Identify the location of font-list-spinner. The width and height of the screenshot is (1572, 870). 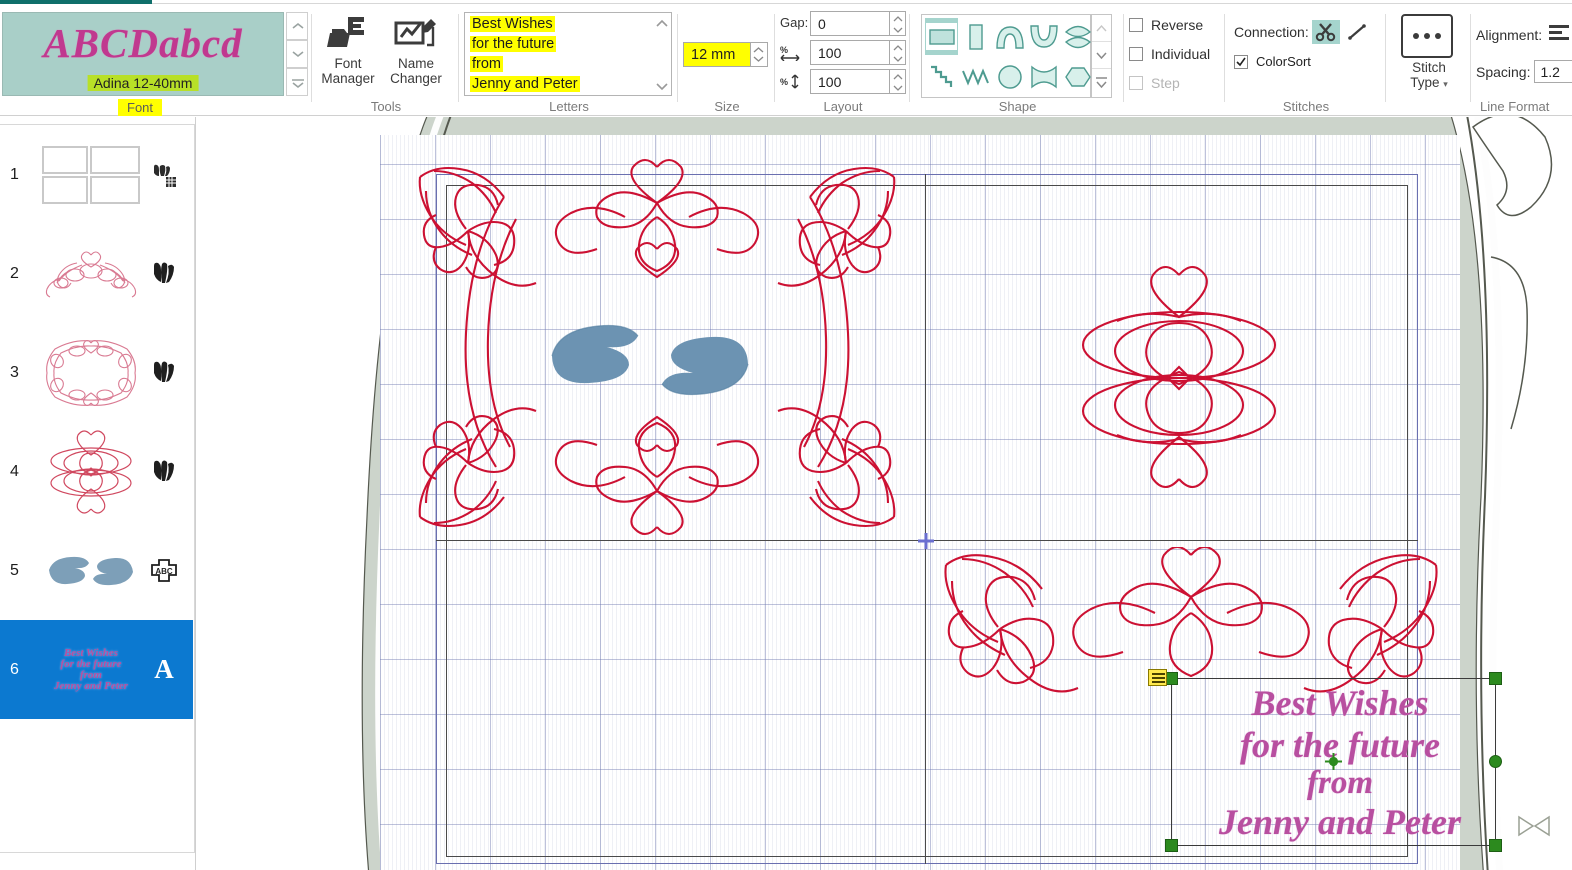
(297, 54).